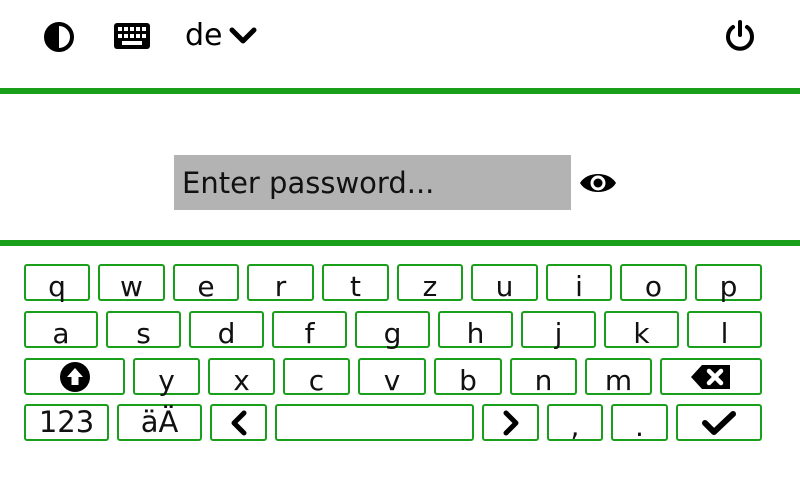 The width and height of the screenshot is (800, 480). I want to click on key-w: w, so click(131, 282).